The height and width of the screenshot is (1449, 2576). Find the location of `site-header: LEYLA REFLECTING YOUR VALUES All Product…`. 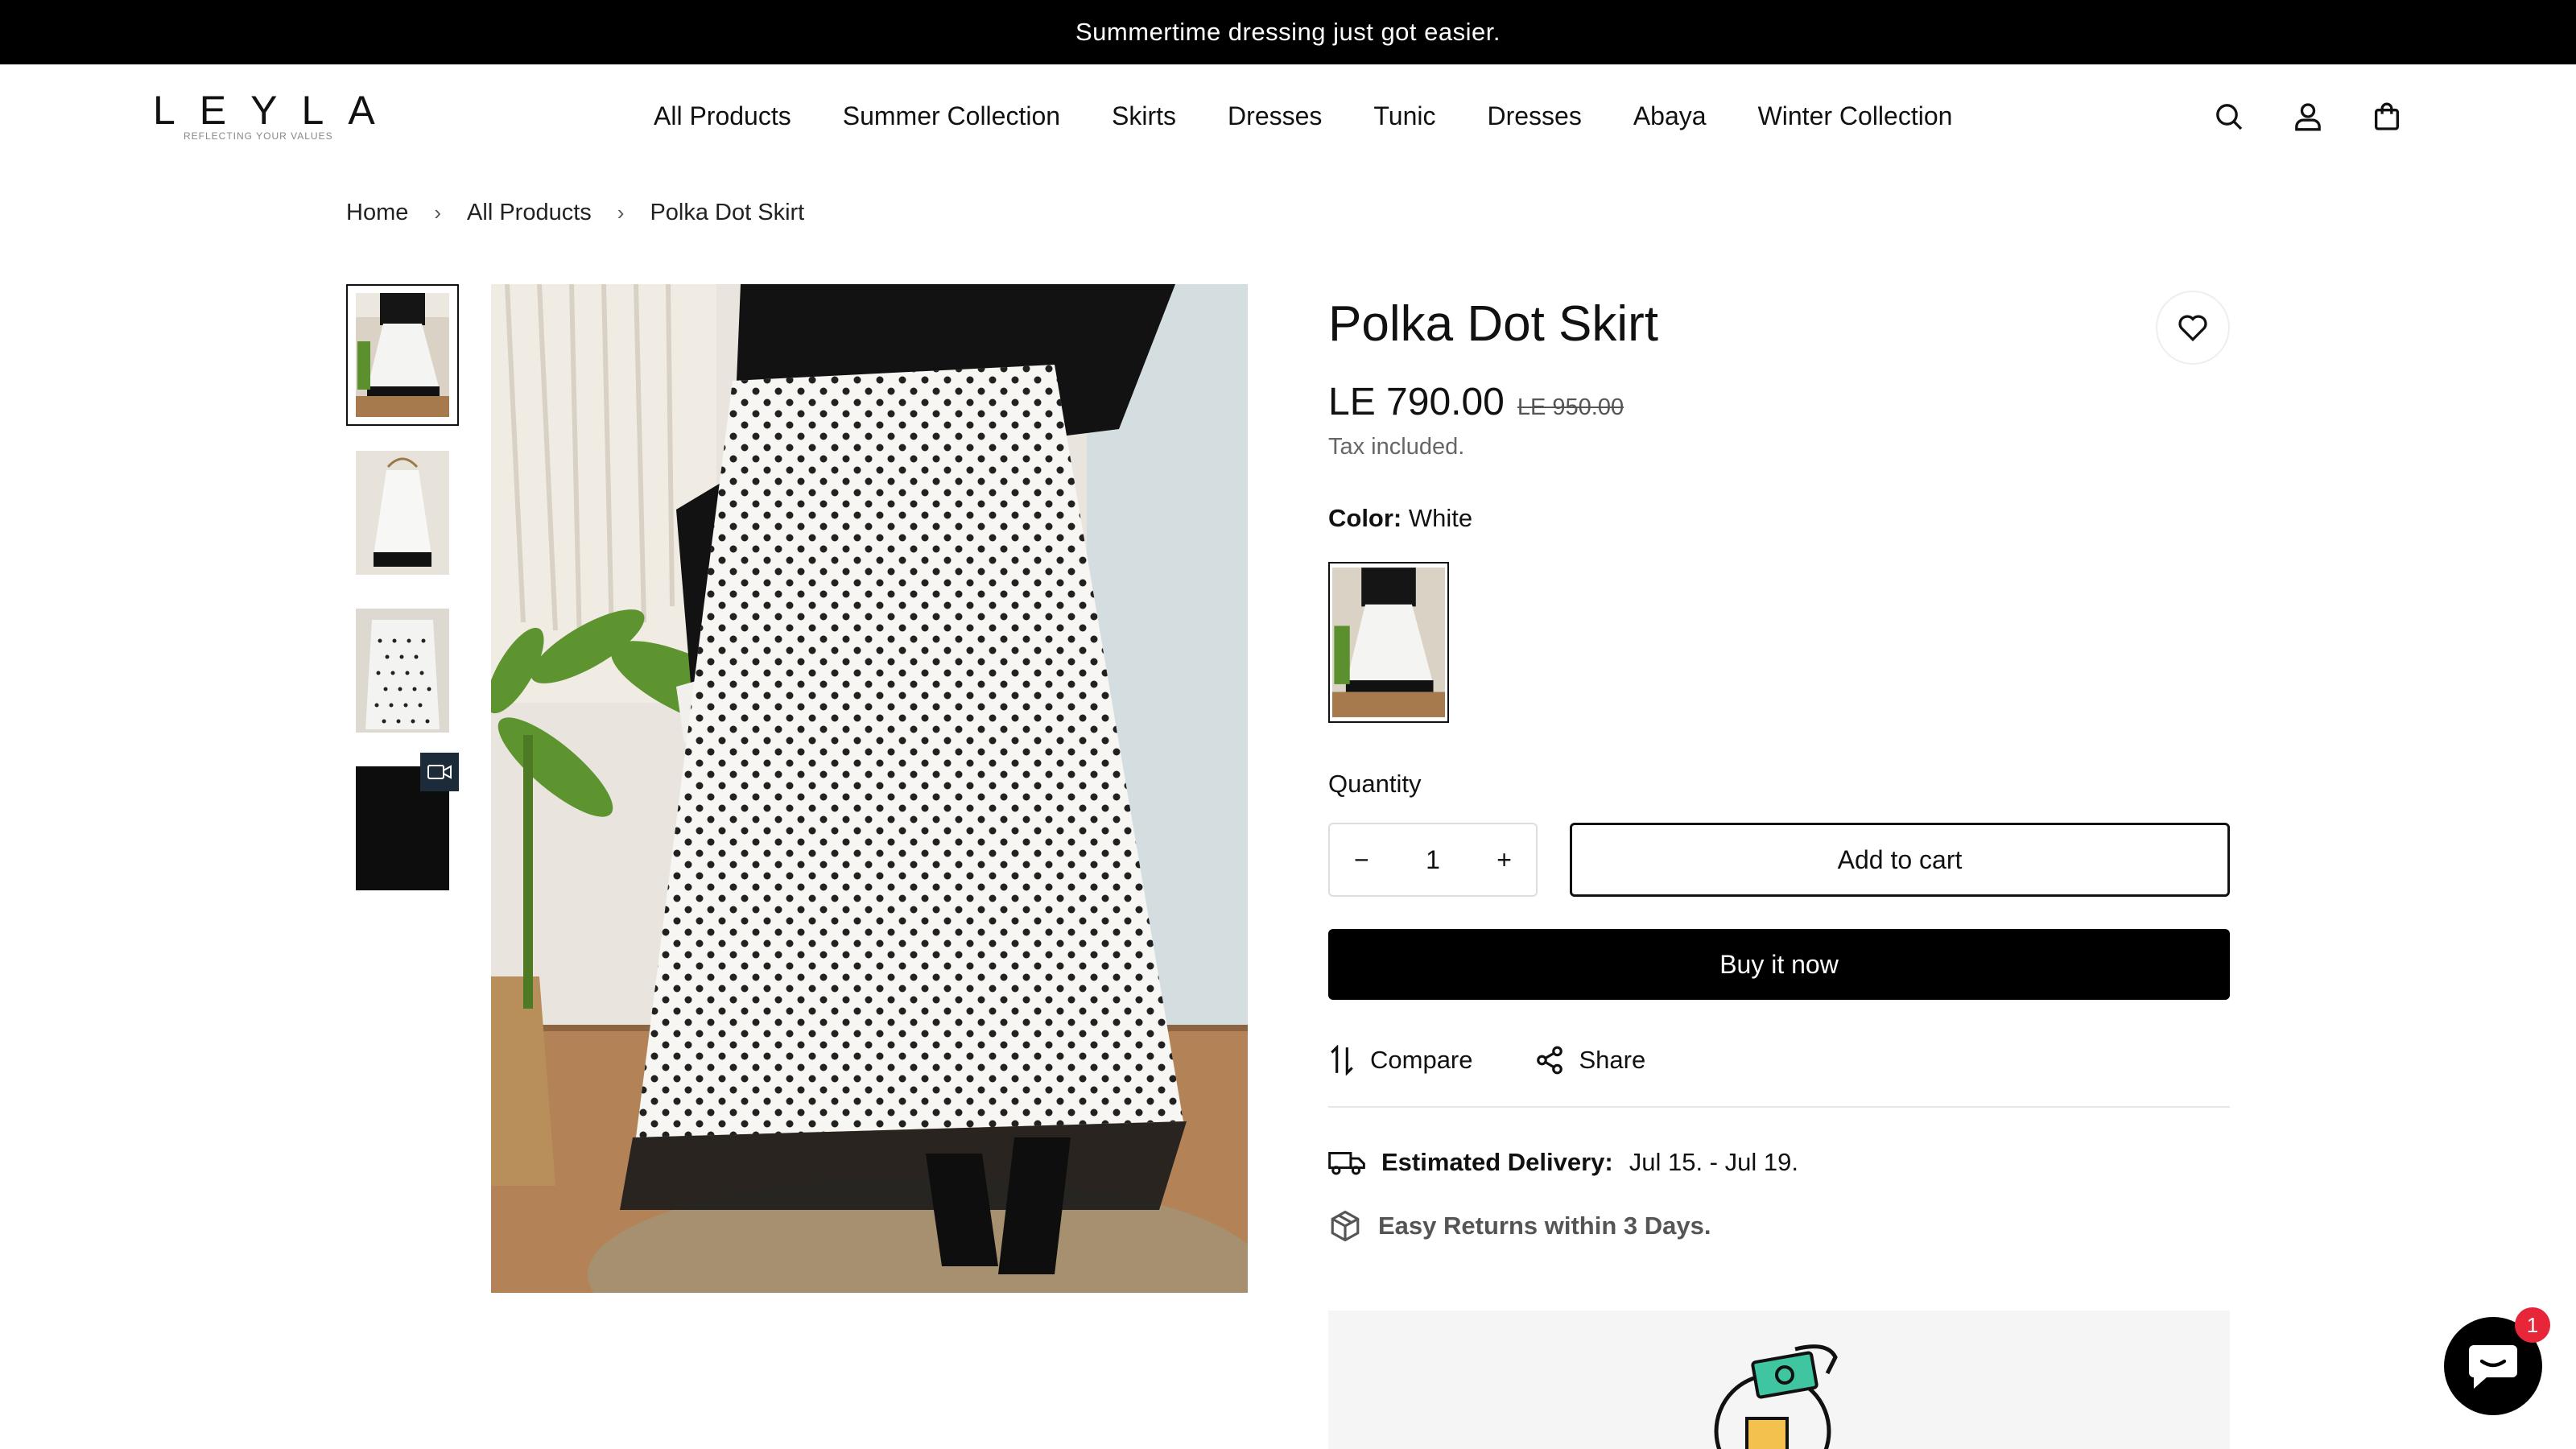

site-header: LEYLA REFLECTING YOUR VALUES All Product… is located at coordinates (1288, 118).